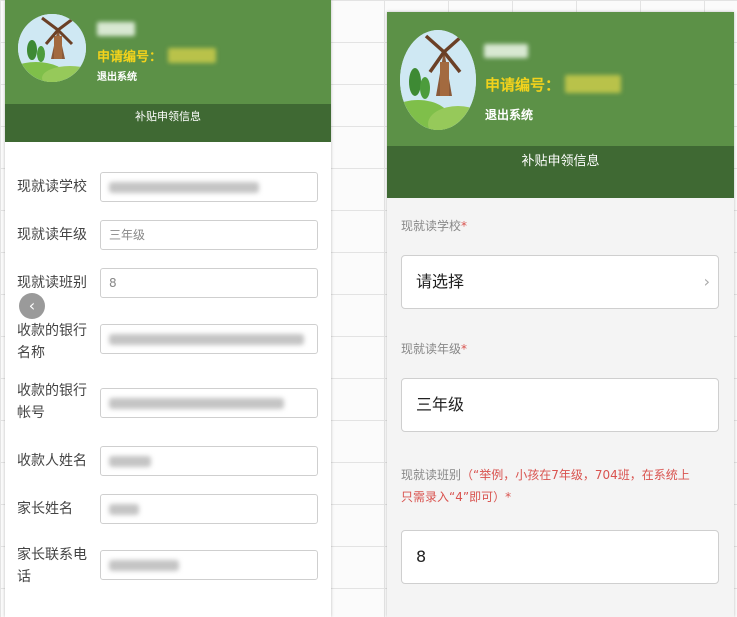  Describe the element at coordinates (52, 235) in the screenshot. I see `field-label: 现就读年级` at that location.